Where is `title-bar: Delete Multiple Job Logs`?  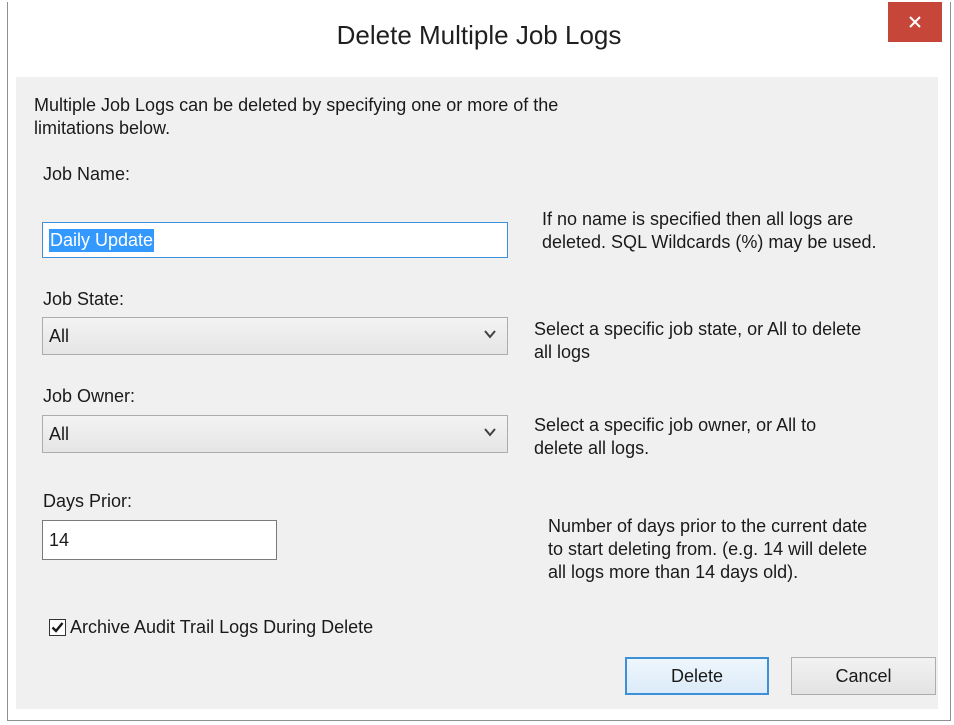 title-bar: Delete Multiple Job Logs is located at coordinates (479, 39).